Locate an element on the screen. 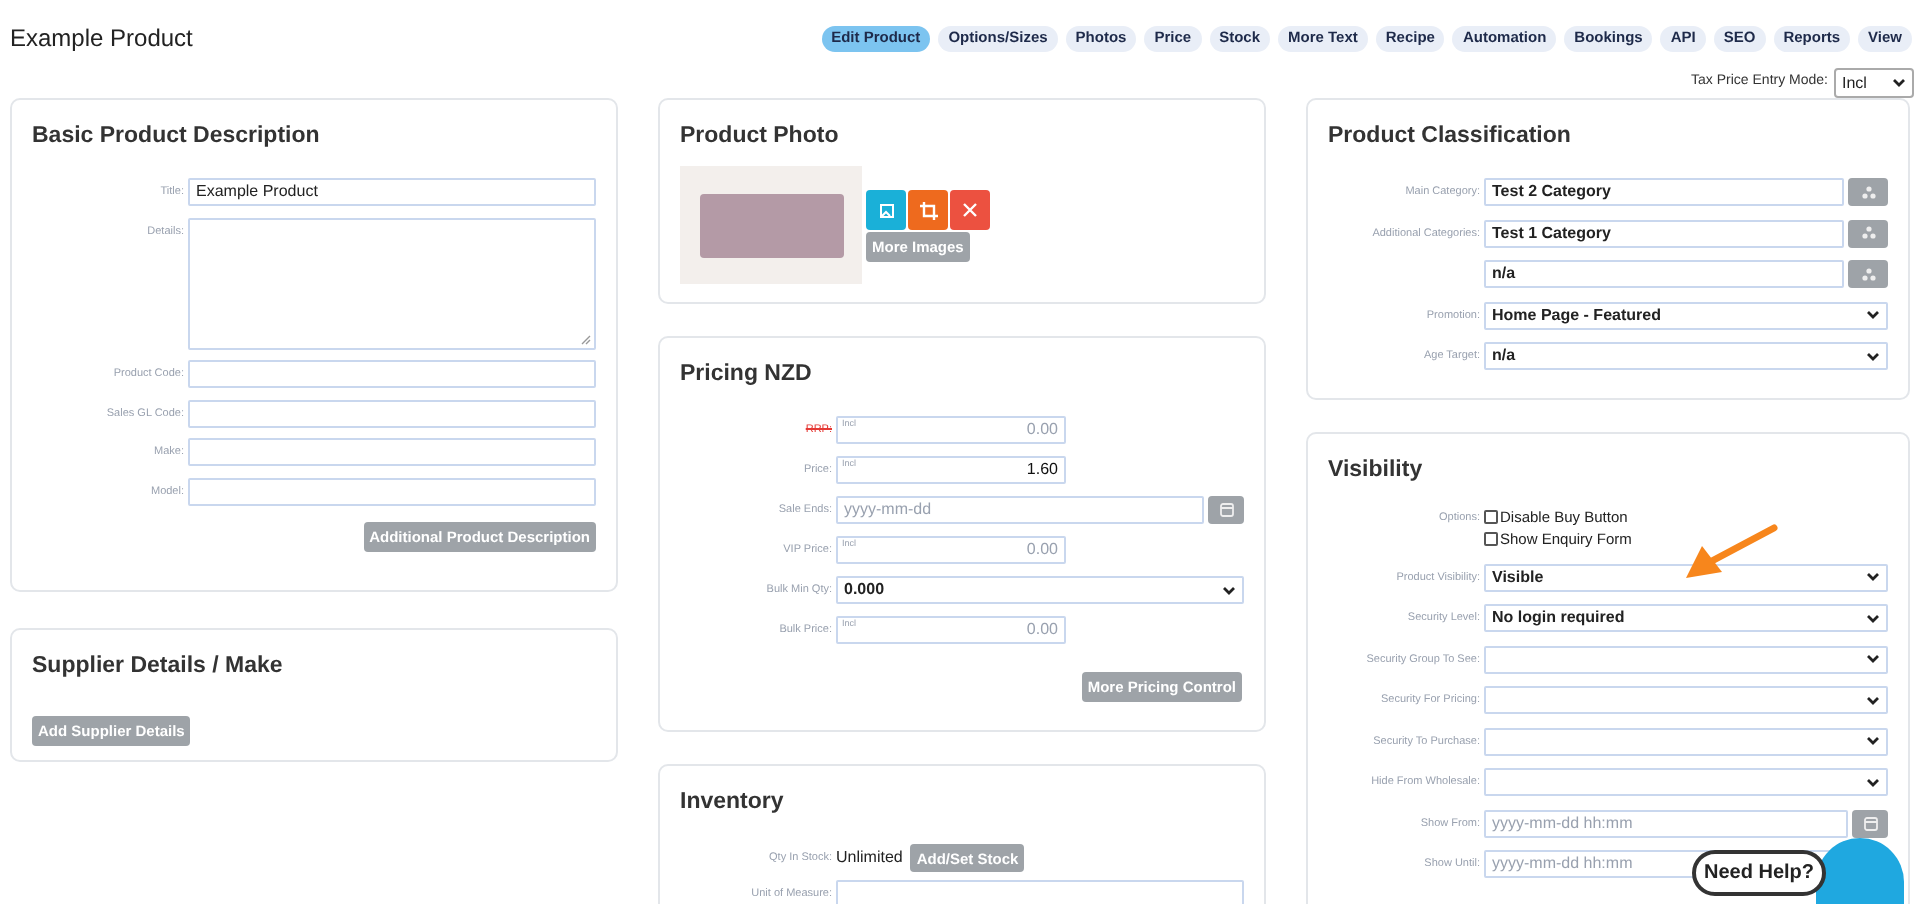 The width and height of the screenshot is (1920, 904). card-title: Supplier Details / Make is located at coordinates (158, 667).